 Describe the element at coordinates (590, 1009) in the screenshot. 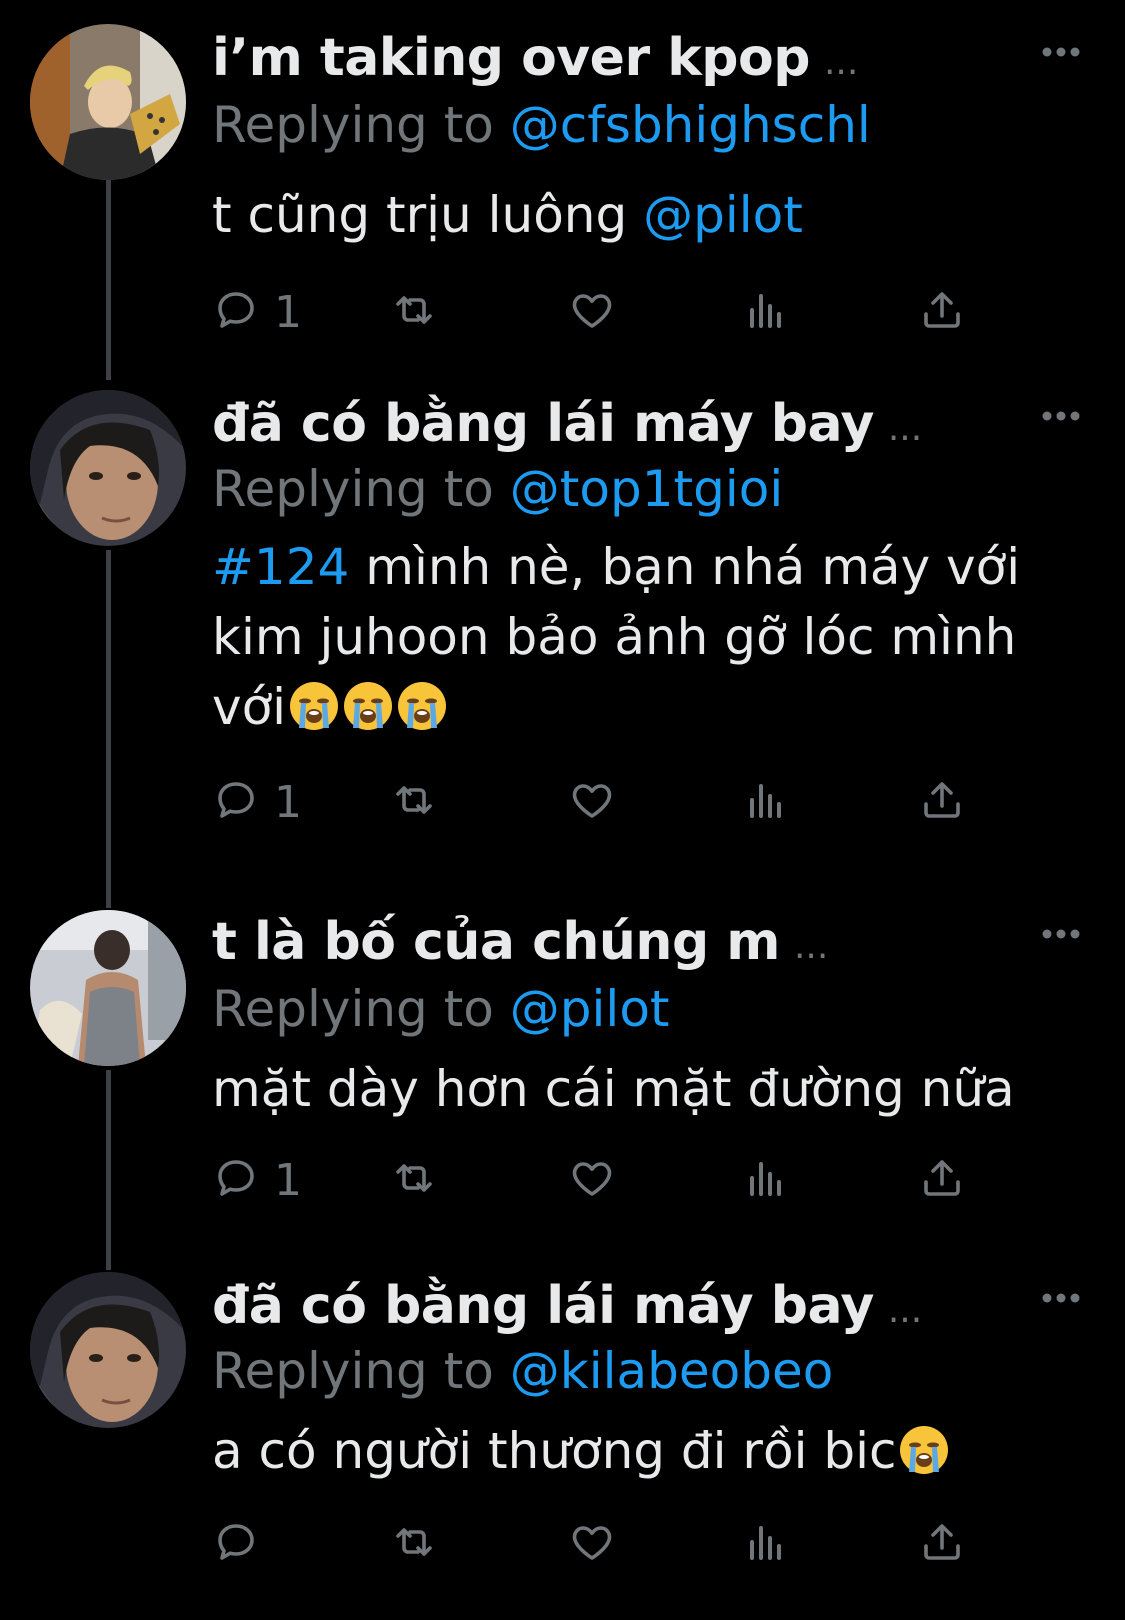

I see `replying-handle: @pilot` at that location.